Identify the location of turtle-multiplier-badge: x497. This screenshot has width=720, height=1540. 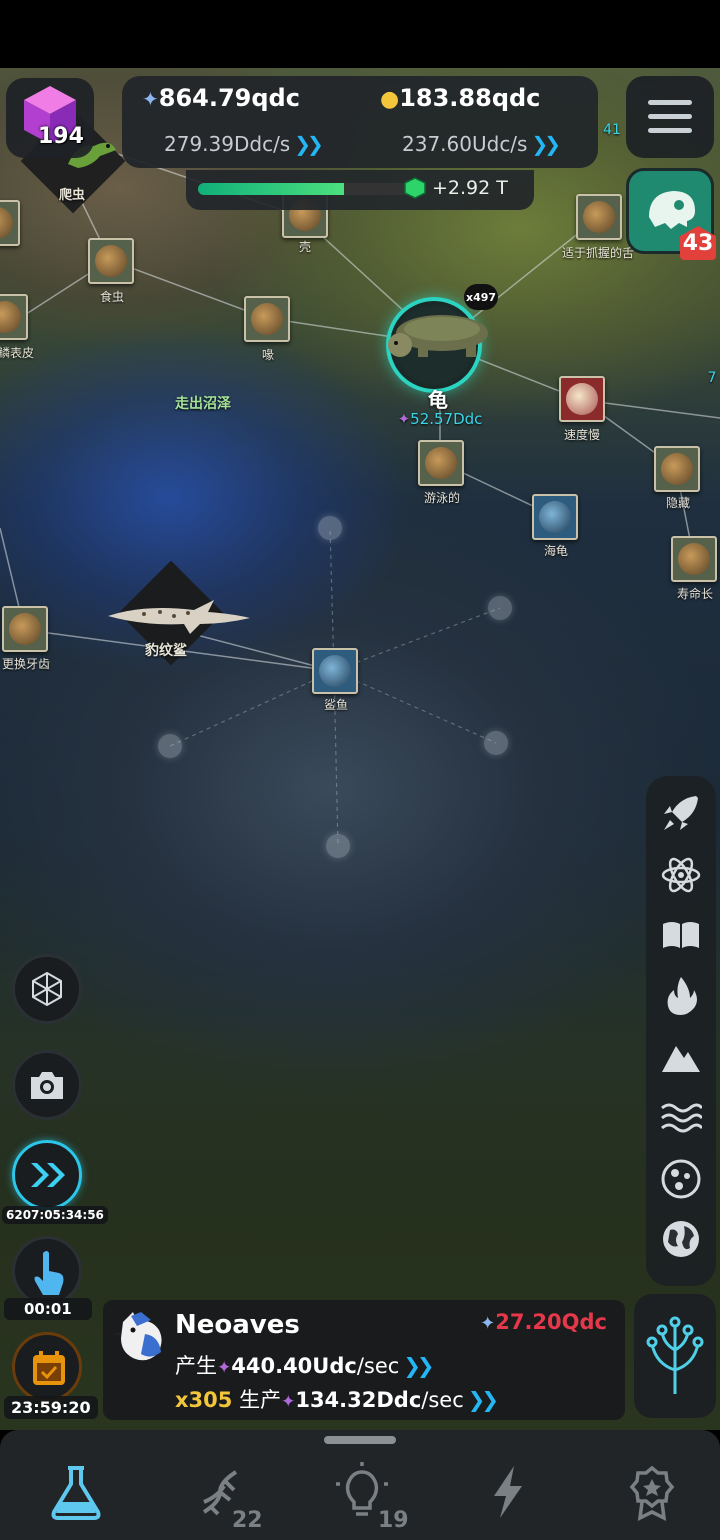
(481, 297).